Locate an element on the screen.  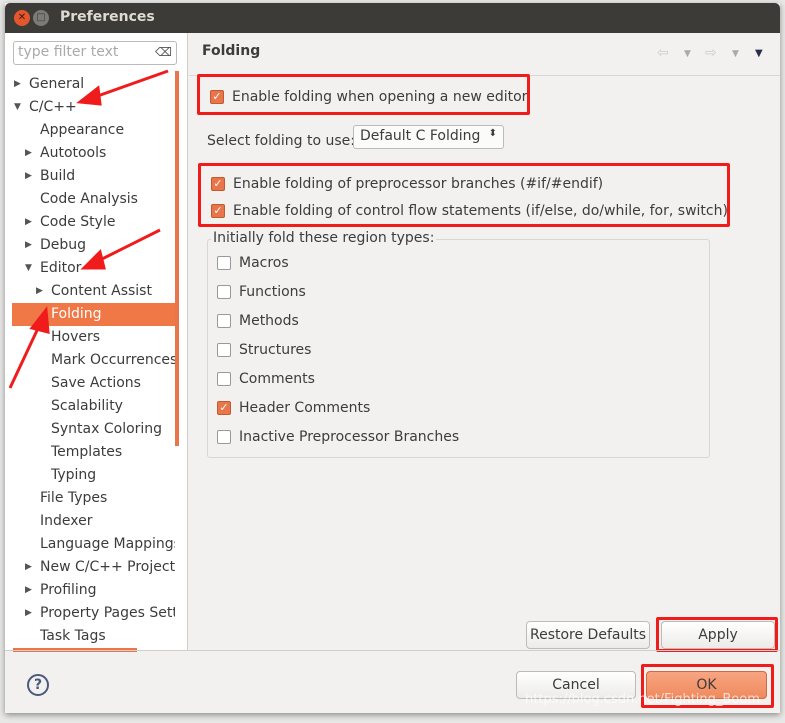
tree-item-label: New C/C++ Project Wizard is located at coordinates (107, 567).